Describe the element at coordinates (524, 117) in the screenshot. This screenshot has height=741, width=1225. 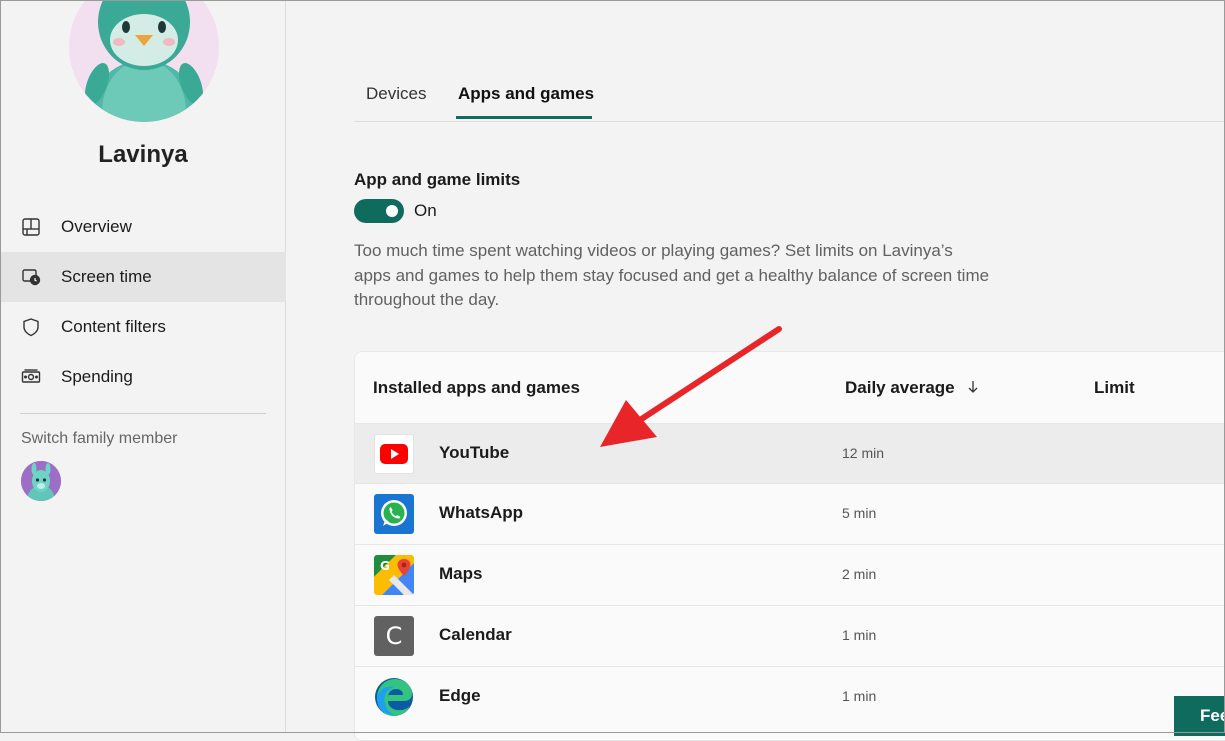
I see `active-tab-indicator` at that location.